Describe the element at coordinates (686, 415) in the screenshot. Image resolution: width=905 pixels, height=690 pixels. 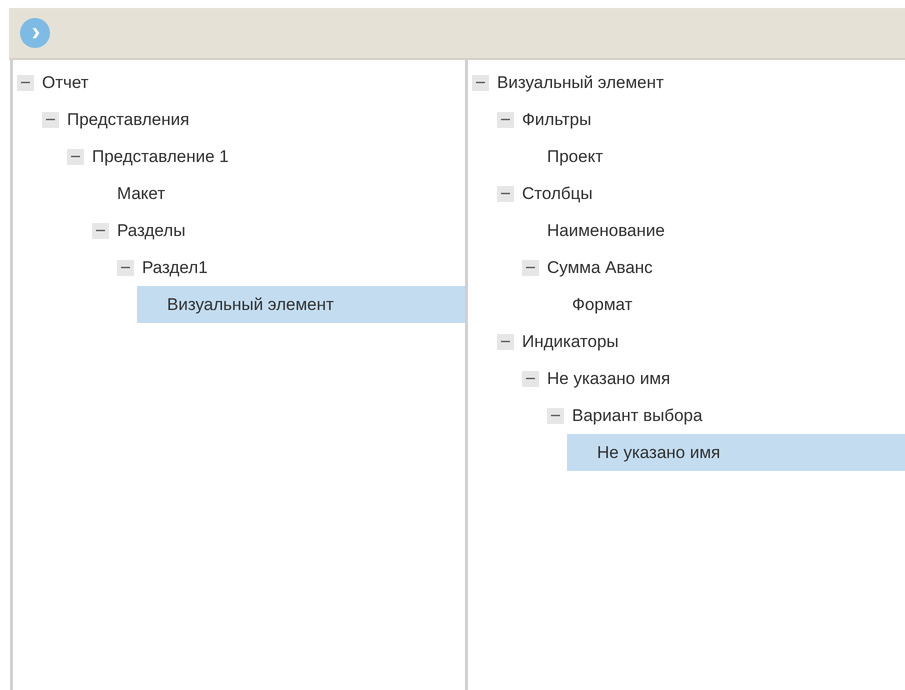
I see `tree-item: Вариант выбора` at that location.